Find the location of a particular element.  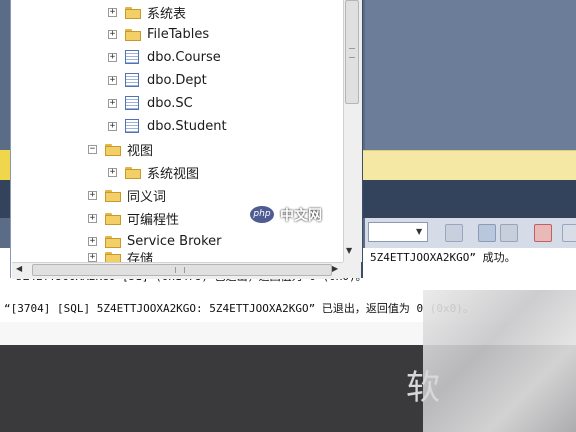

tree-item-label: dbo.Student is located at coordinates (187, 126).